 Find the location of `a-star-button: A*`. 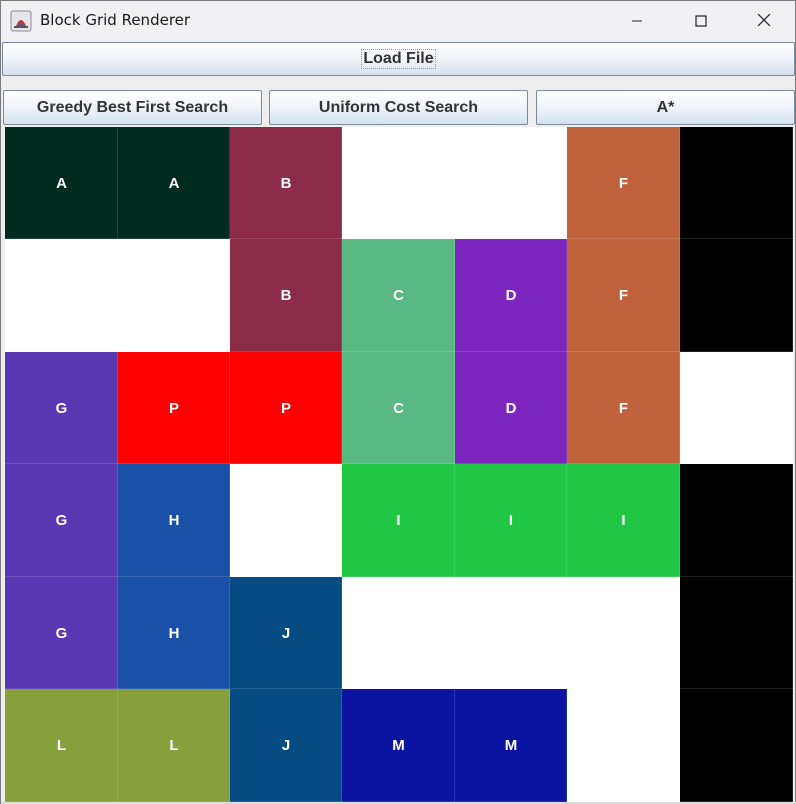

a-star-button: A* is located at coordinates (665, 107).